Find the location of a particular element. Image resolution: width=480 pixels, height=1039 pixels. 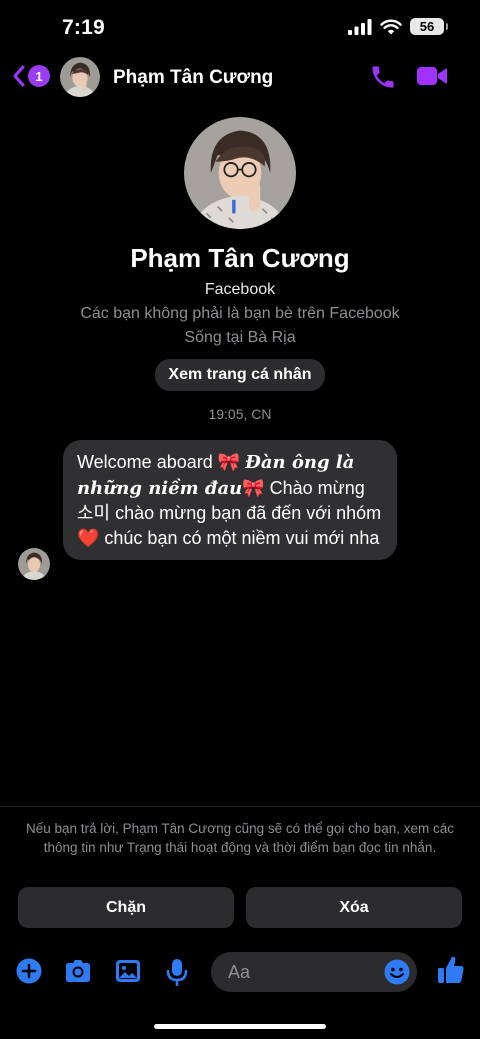

sender-avatar is located at coordinates (34, 564).